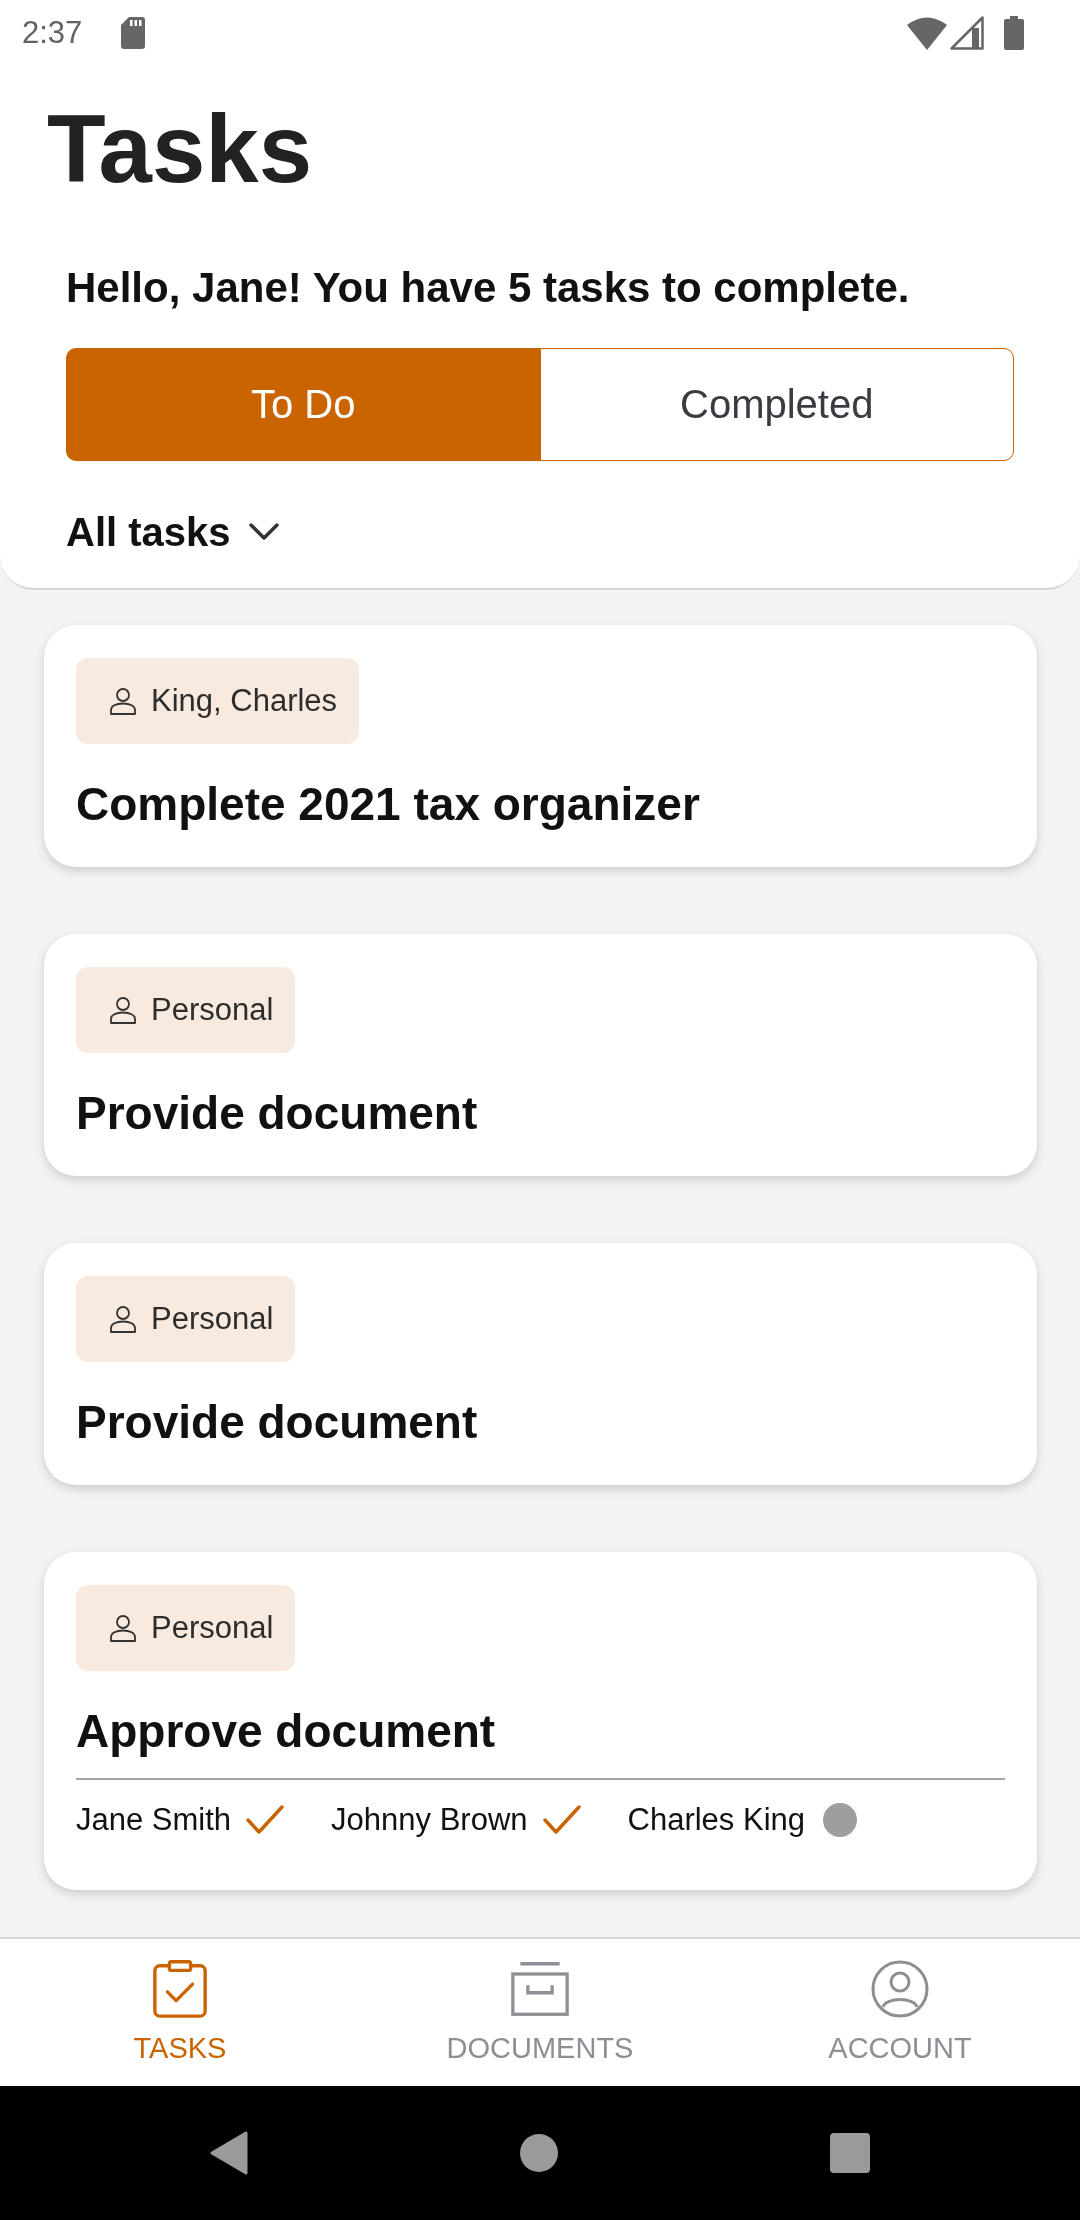  Describe the element at coordinates (154, 1820) in the screenshot. I see `approver-name: Jane Smith` at that location.